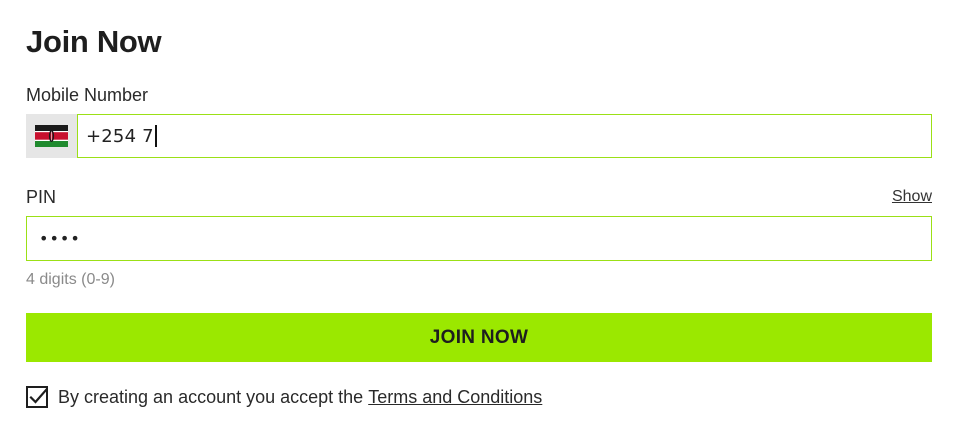  Describe the element at coordinates (120, 136) in the screenshot. I see `mobile-number-value: +254 7` at that location.